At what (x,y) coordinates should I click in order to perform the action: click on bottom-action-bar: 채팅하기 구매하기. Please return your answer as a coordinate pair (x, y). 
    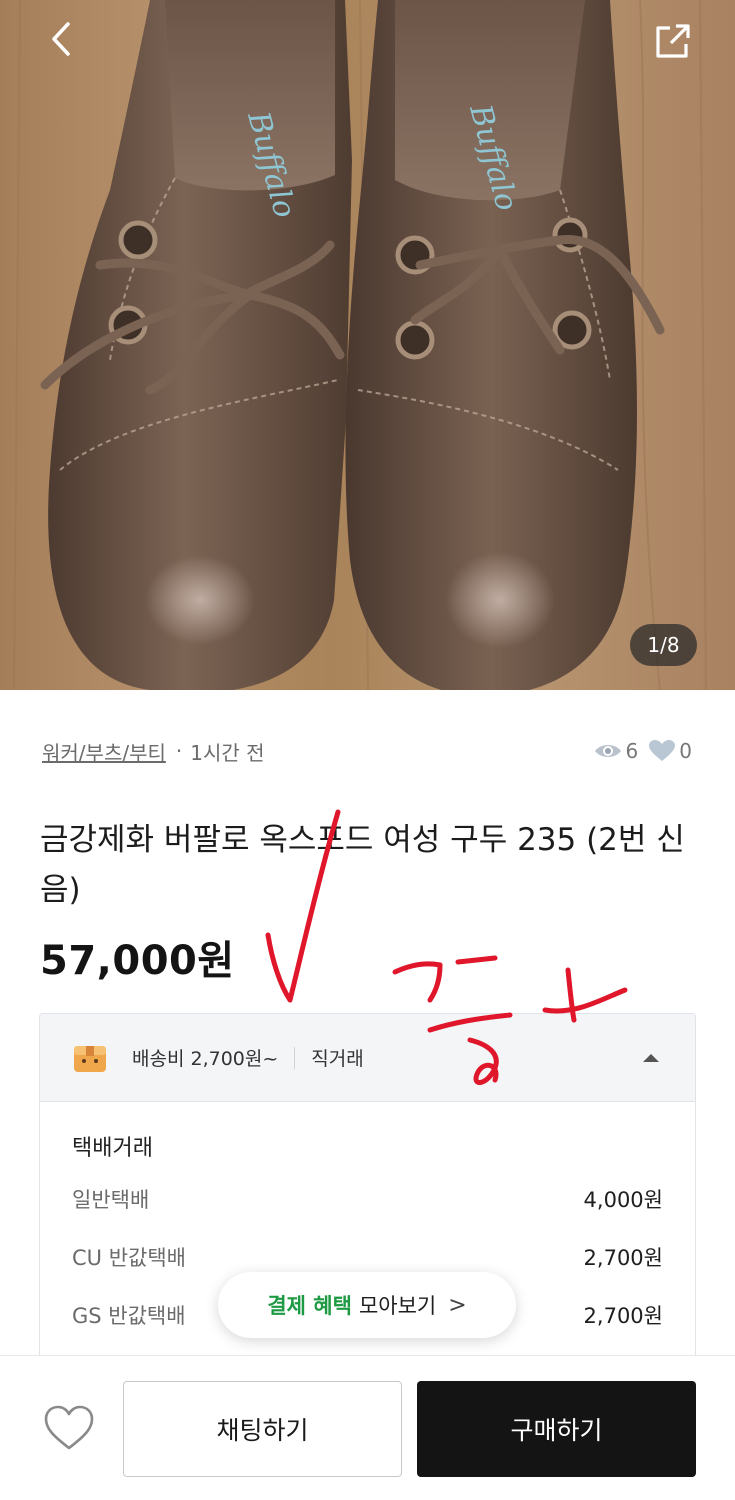
    Looking at the image, I should click on (367, 1427).